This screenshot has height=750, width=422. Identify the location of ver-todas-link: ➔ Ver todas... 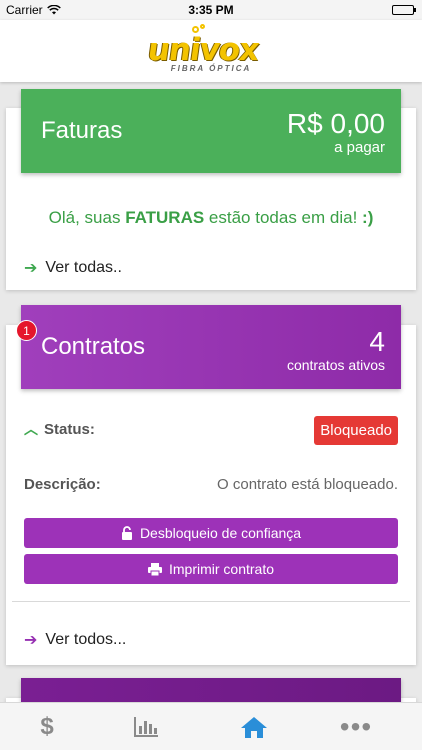
(73, 268).